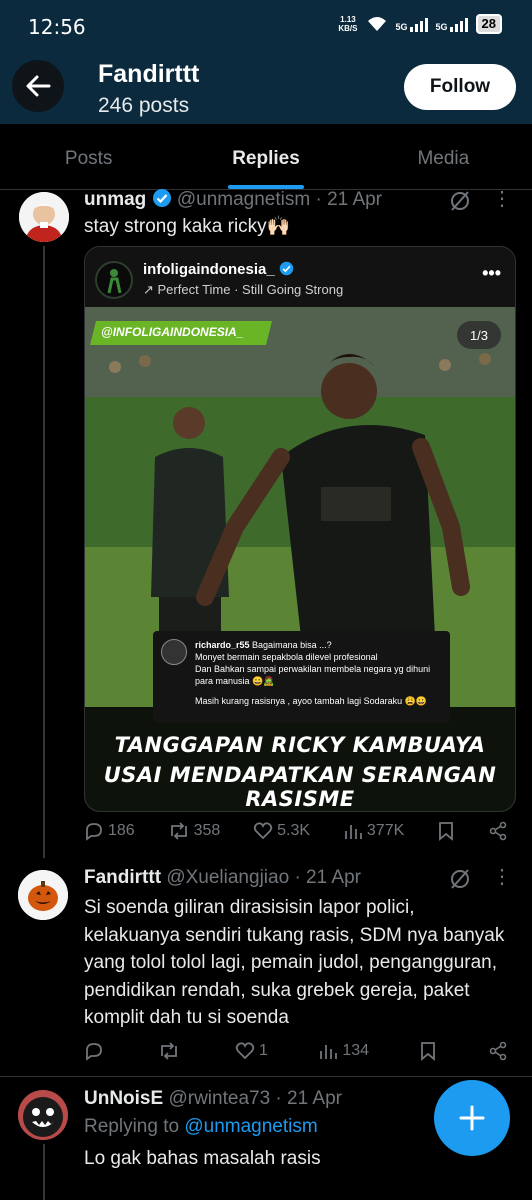 This screenshot has height=1200, width=532. Describe the element at coordinates (488, 24) in the screenshot. I see `battery-icon: 28` at that location.